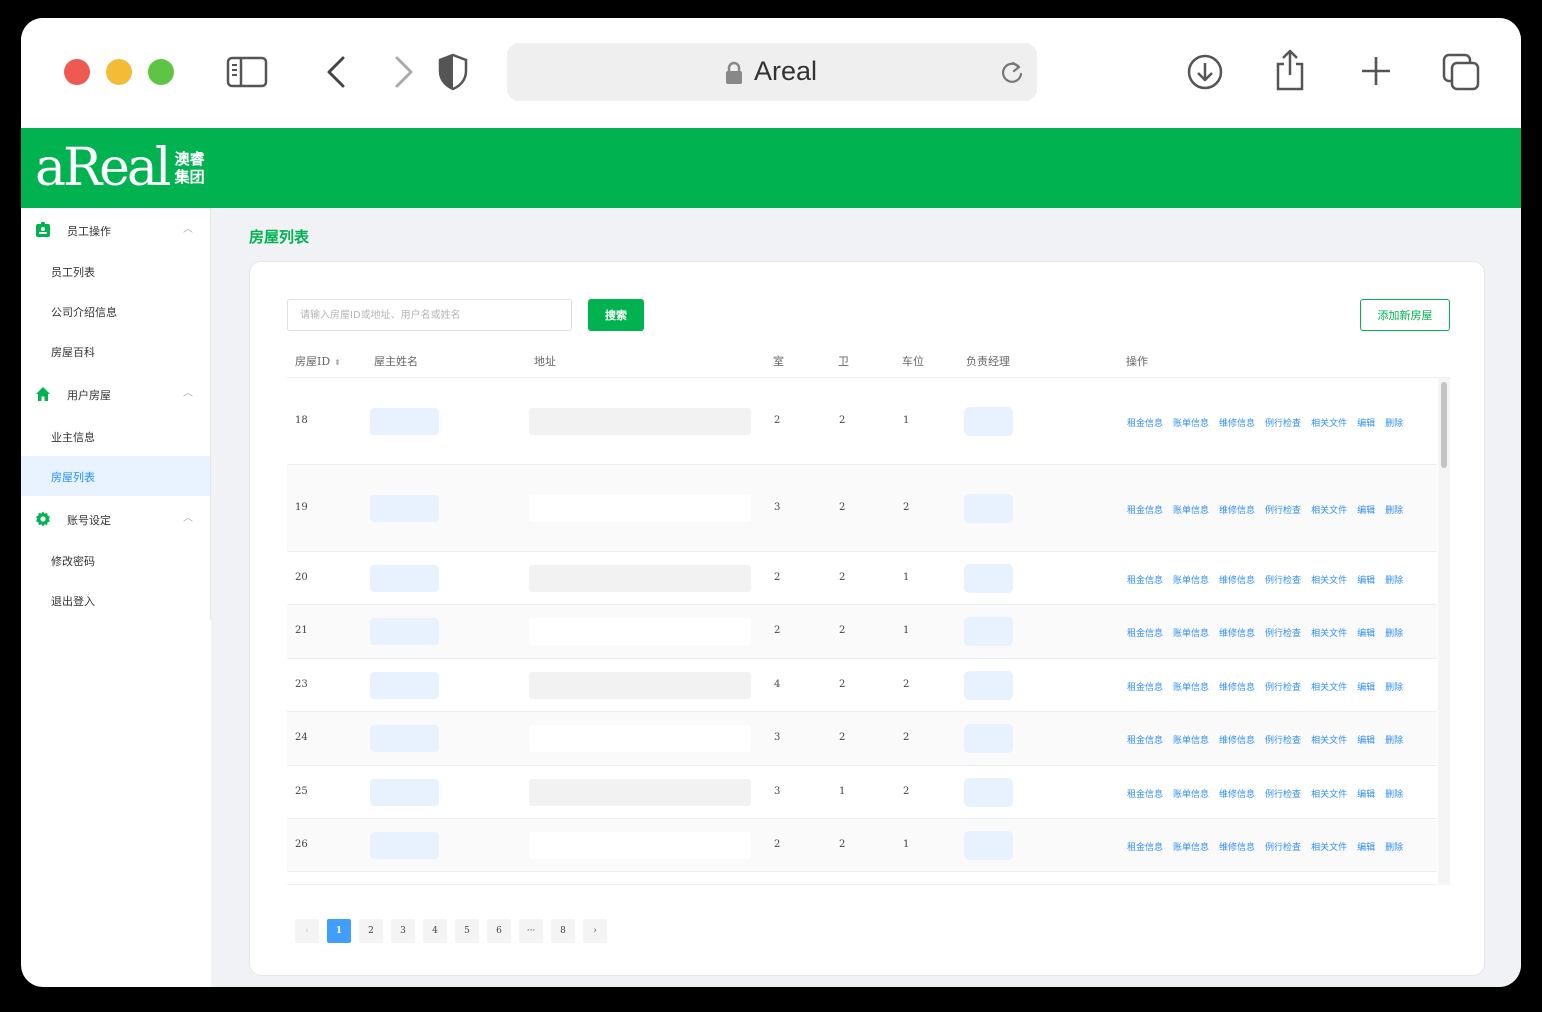 This screenshot has height=1012, width=1542. What do you see at coordinates (115, 600) in the screenshot?
I see `sidebar-item-logout: 退出登入` at bounding box center [115, 600].